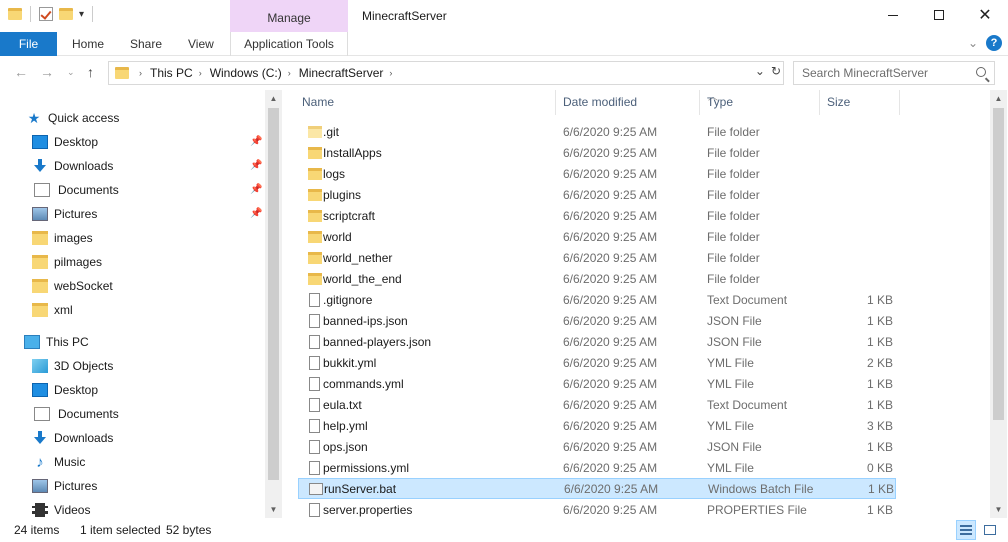  What do you see at coordinates (776, 71) in the screenshot?
I see `refresh-icon: ↻` at bounding box center [776, 71].